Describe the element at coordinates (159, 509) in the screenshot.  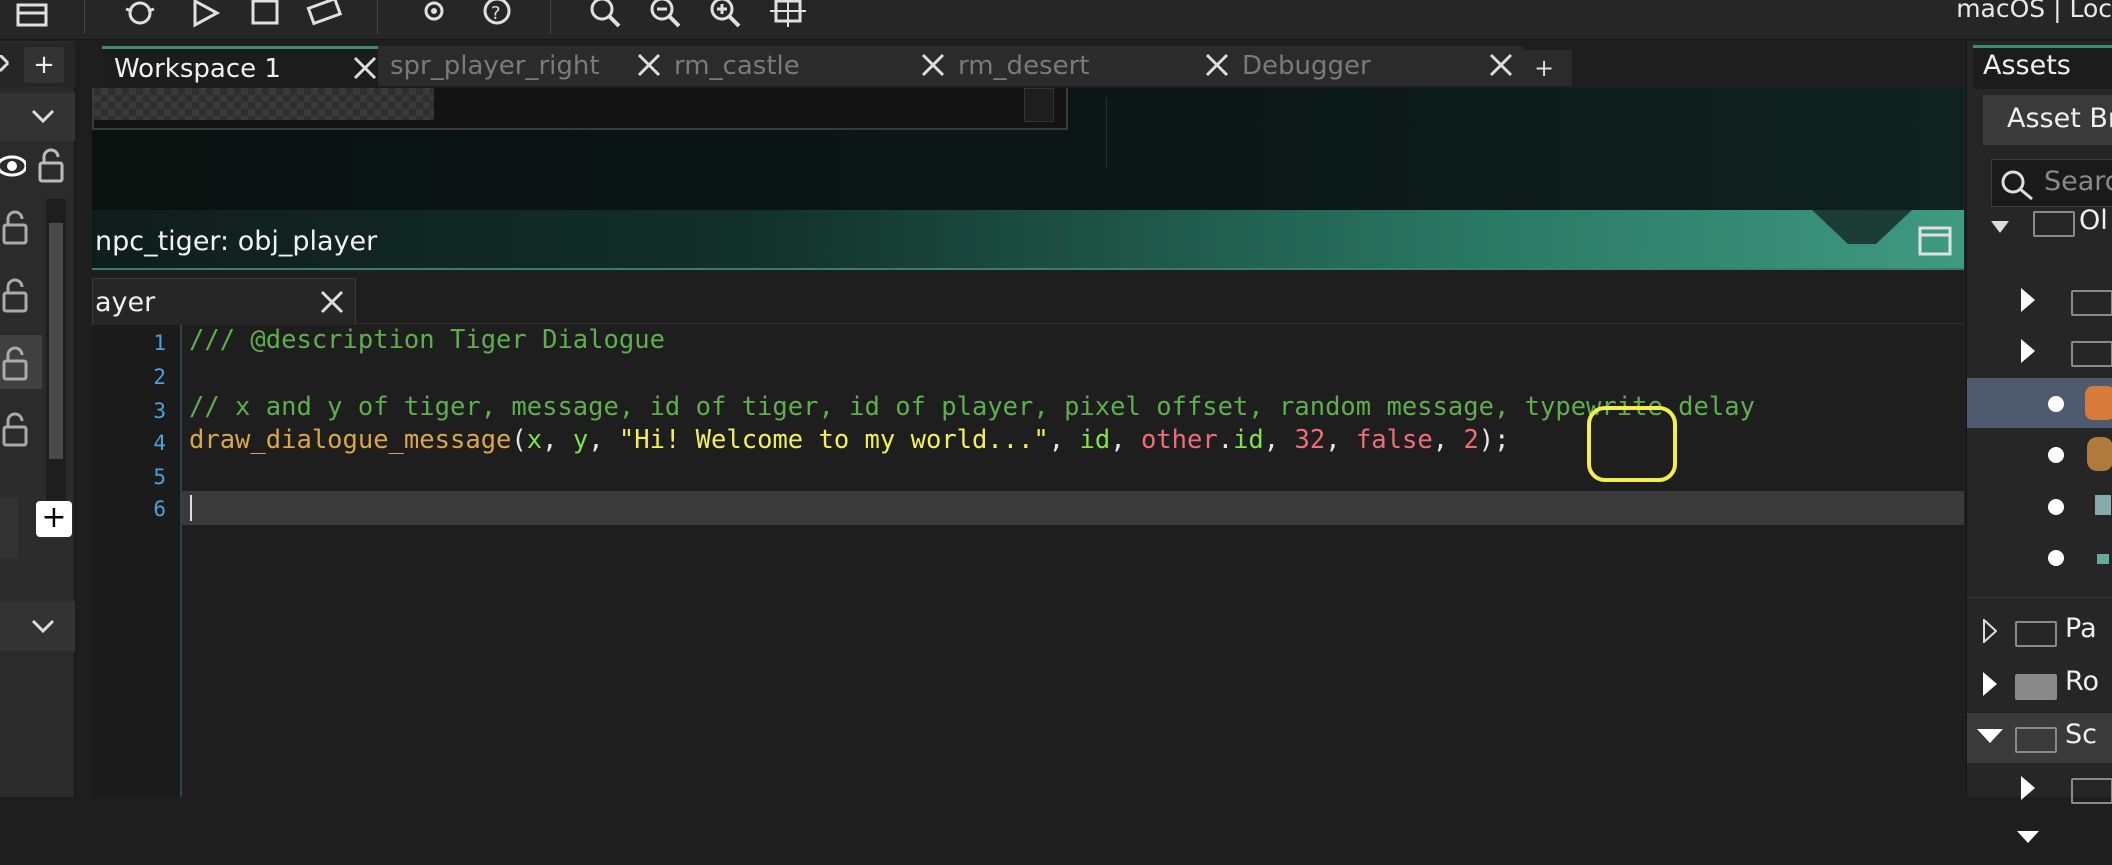
I see `line-number: 6` at that location.